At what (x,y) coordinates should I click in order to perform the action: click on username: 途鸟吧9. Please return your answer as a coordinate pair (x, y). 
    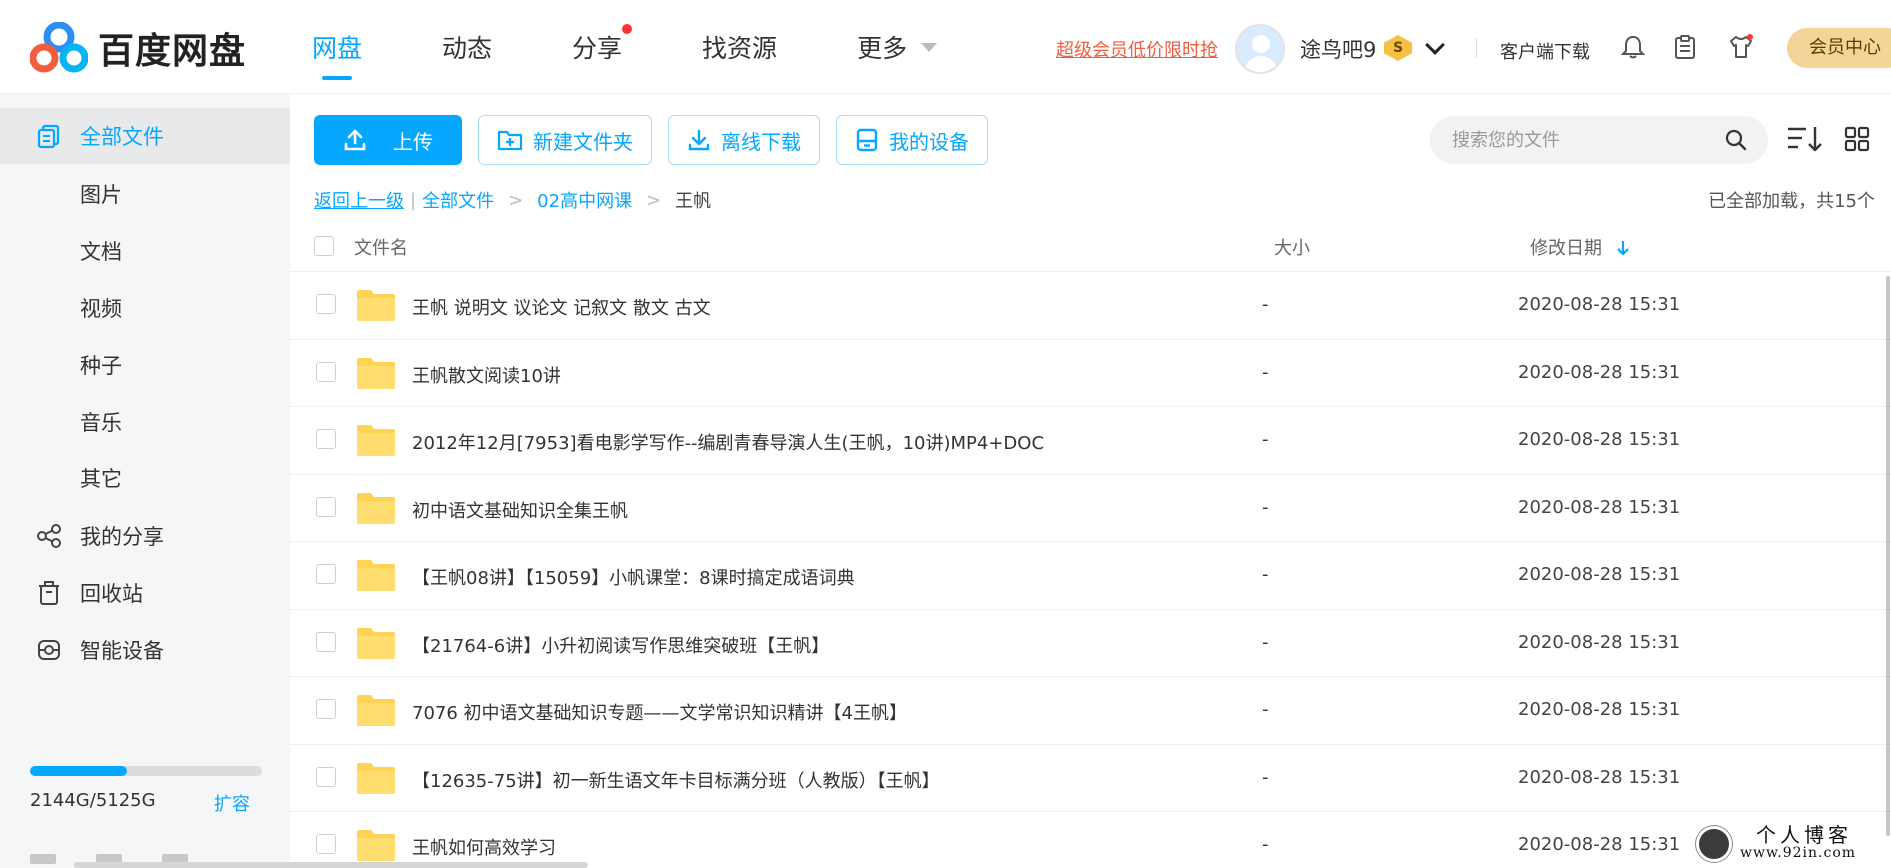
    Looking at the image, I should click on (1338, 49).